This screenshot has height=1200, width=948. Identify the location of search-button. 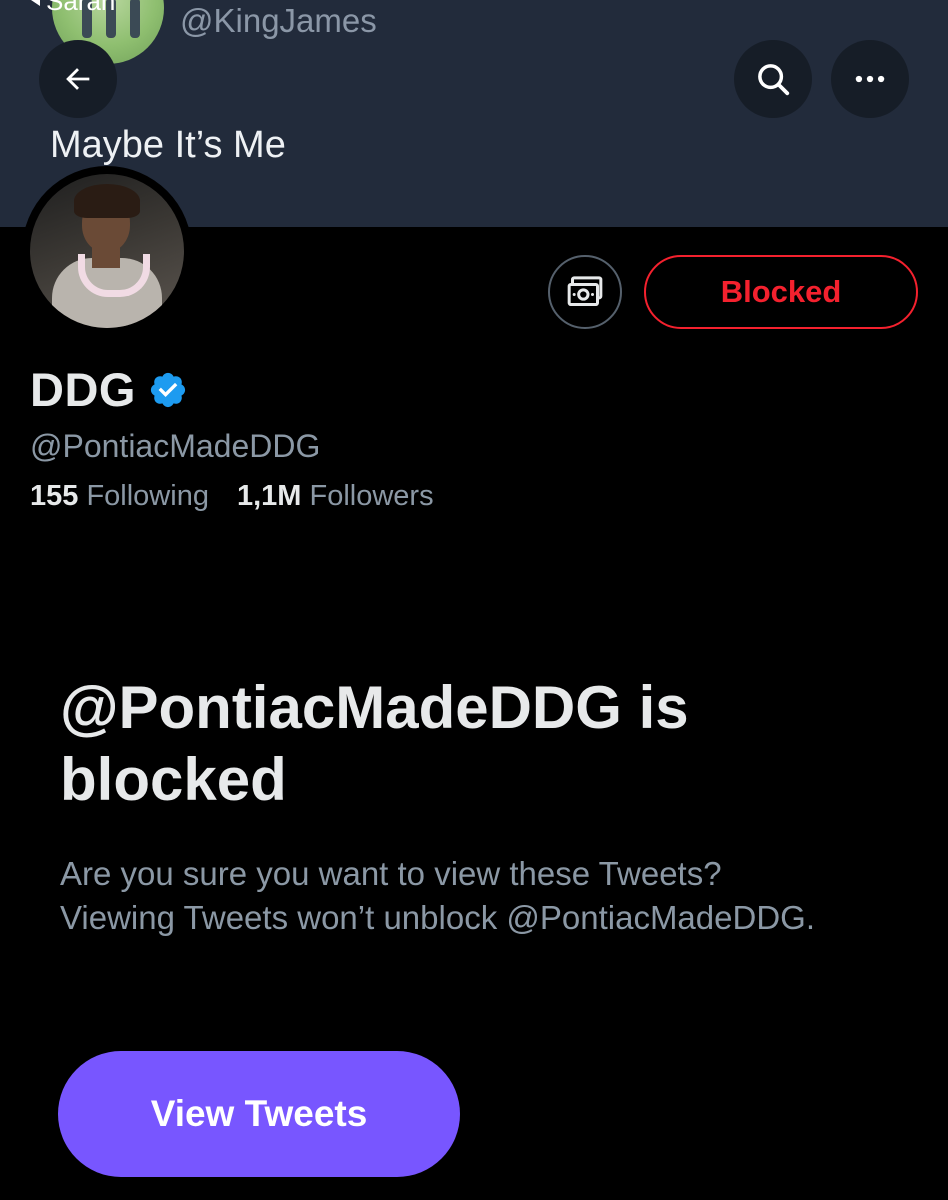
(773, 79).